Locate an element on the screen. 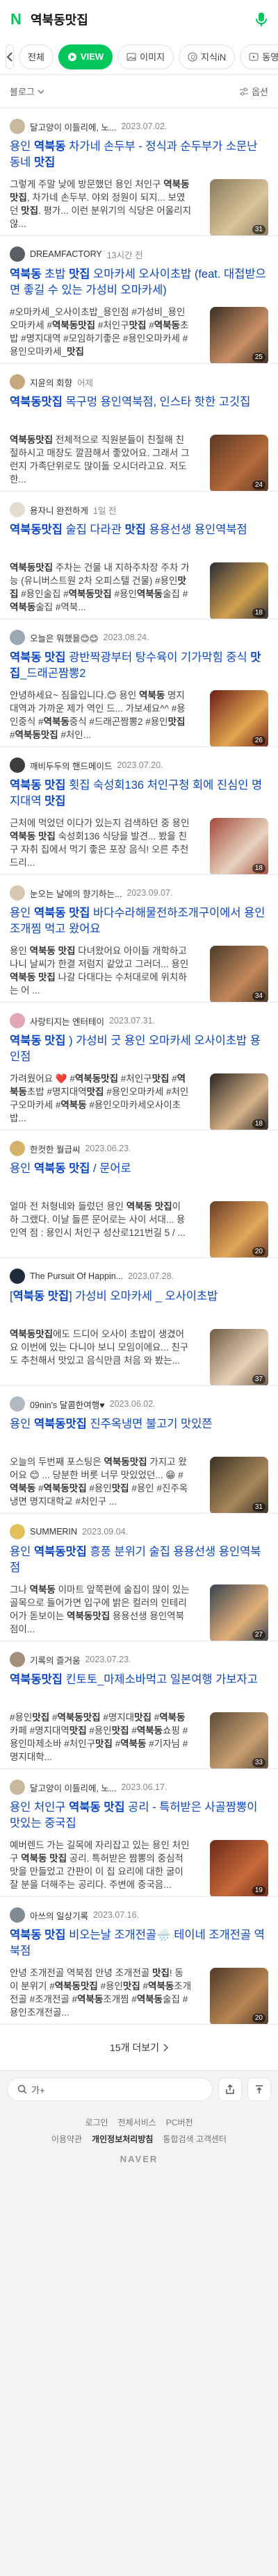  bottom-toolbar: 가+ is located at coordinates (139, 2089).